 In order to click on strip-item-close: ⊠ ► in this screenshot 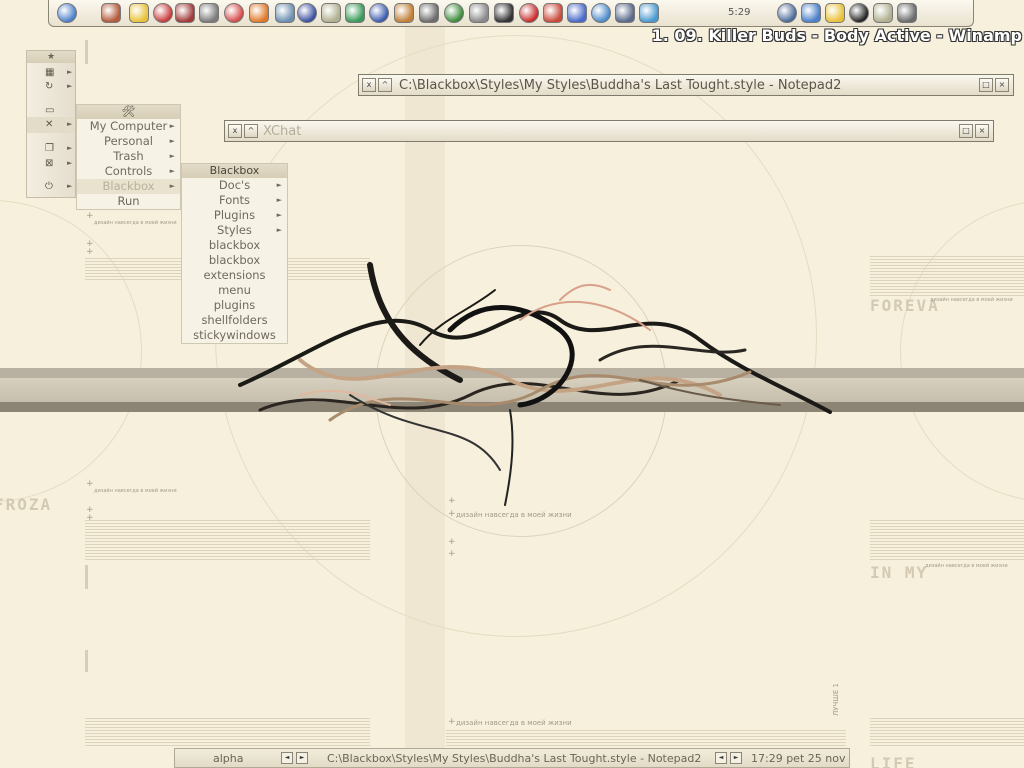, I will do `click(51, 164)`.